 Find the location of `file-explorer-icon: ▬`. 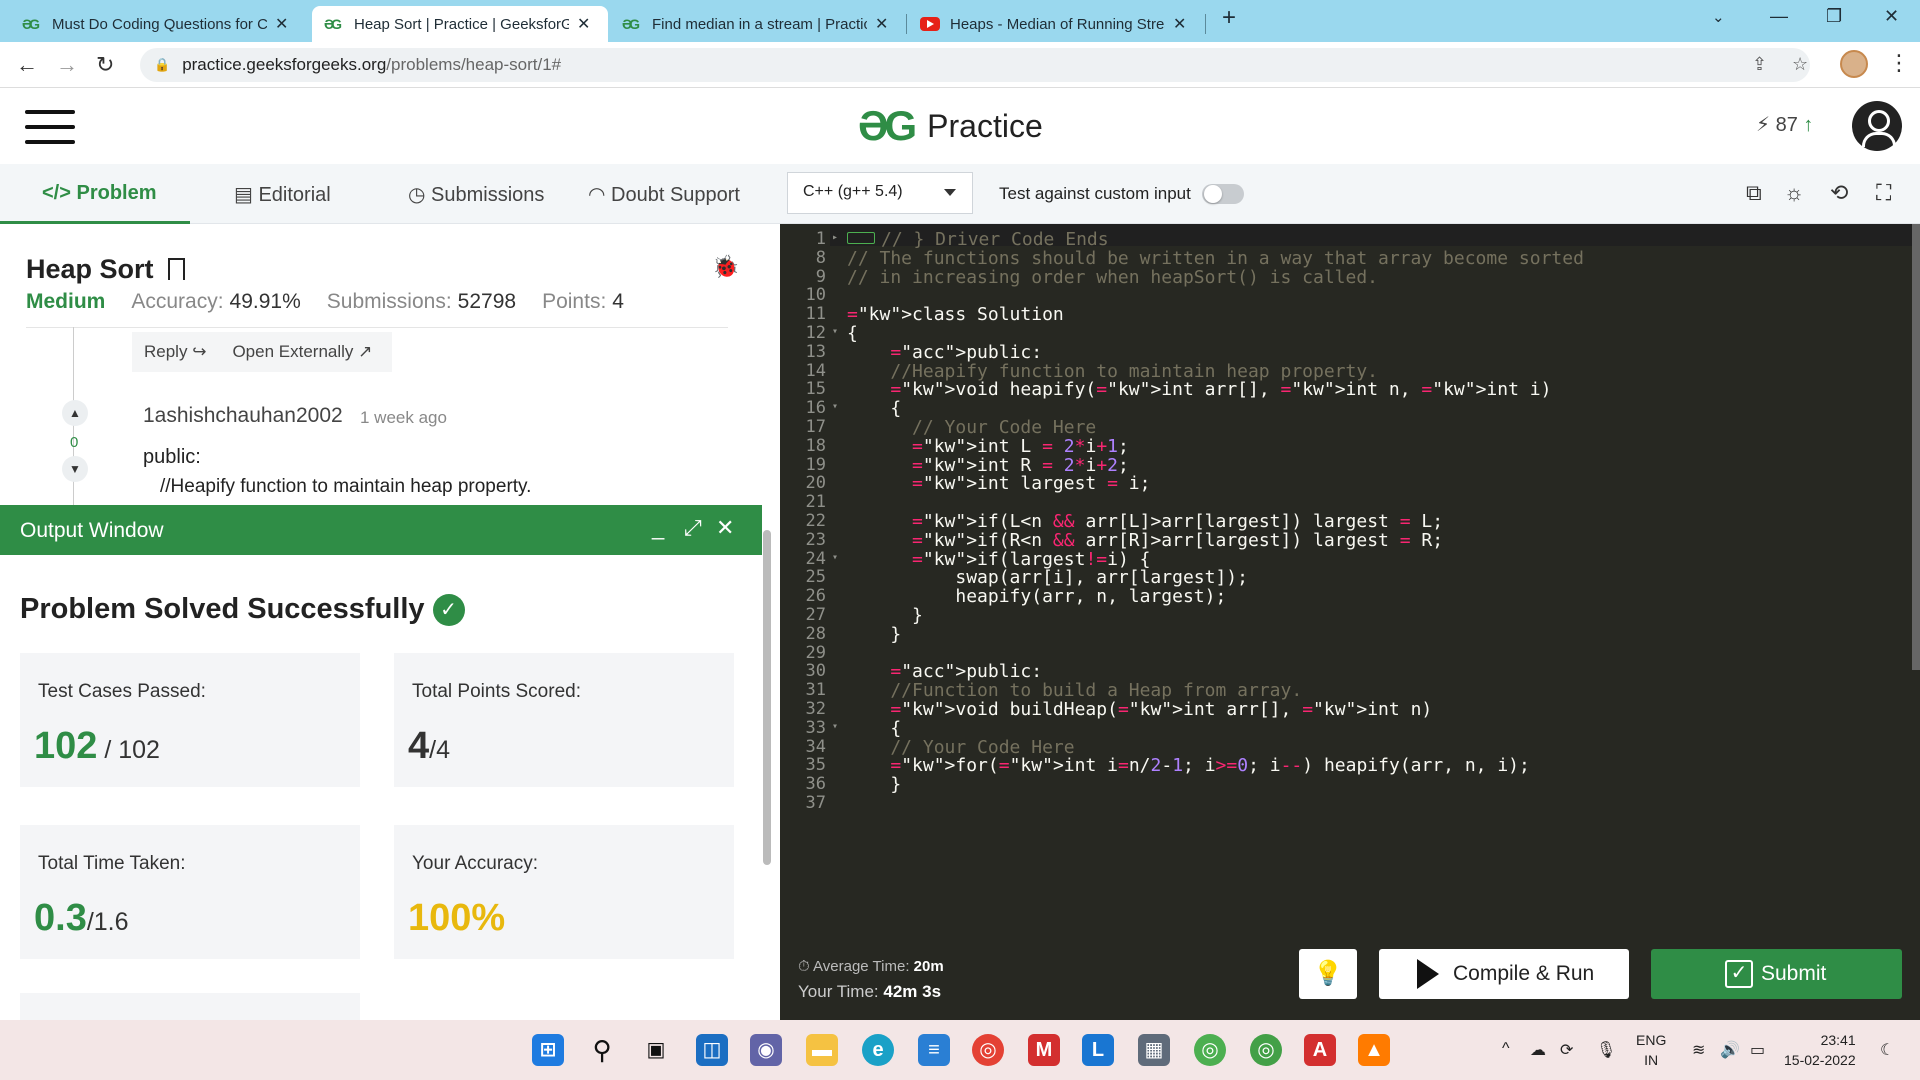

file-explorer-icon: ▬ is located at coordinates (822, 1050).